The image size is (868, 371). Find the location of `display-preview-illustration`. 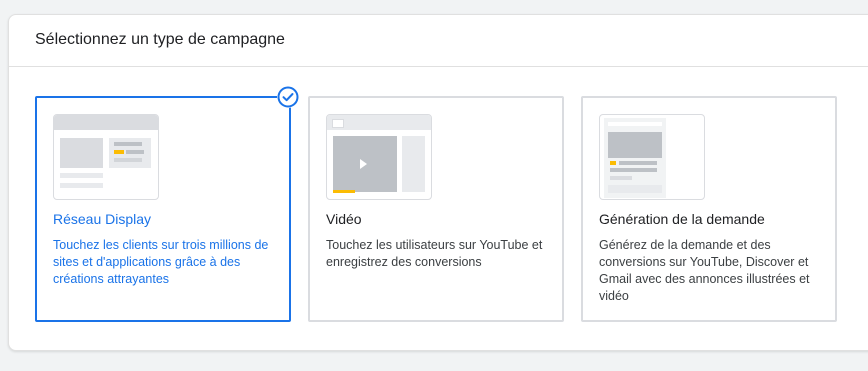

display-preview-illustration is located at coordinates (106, 157).